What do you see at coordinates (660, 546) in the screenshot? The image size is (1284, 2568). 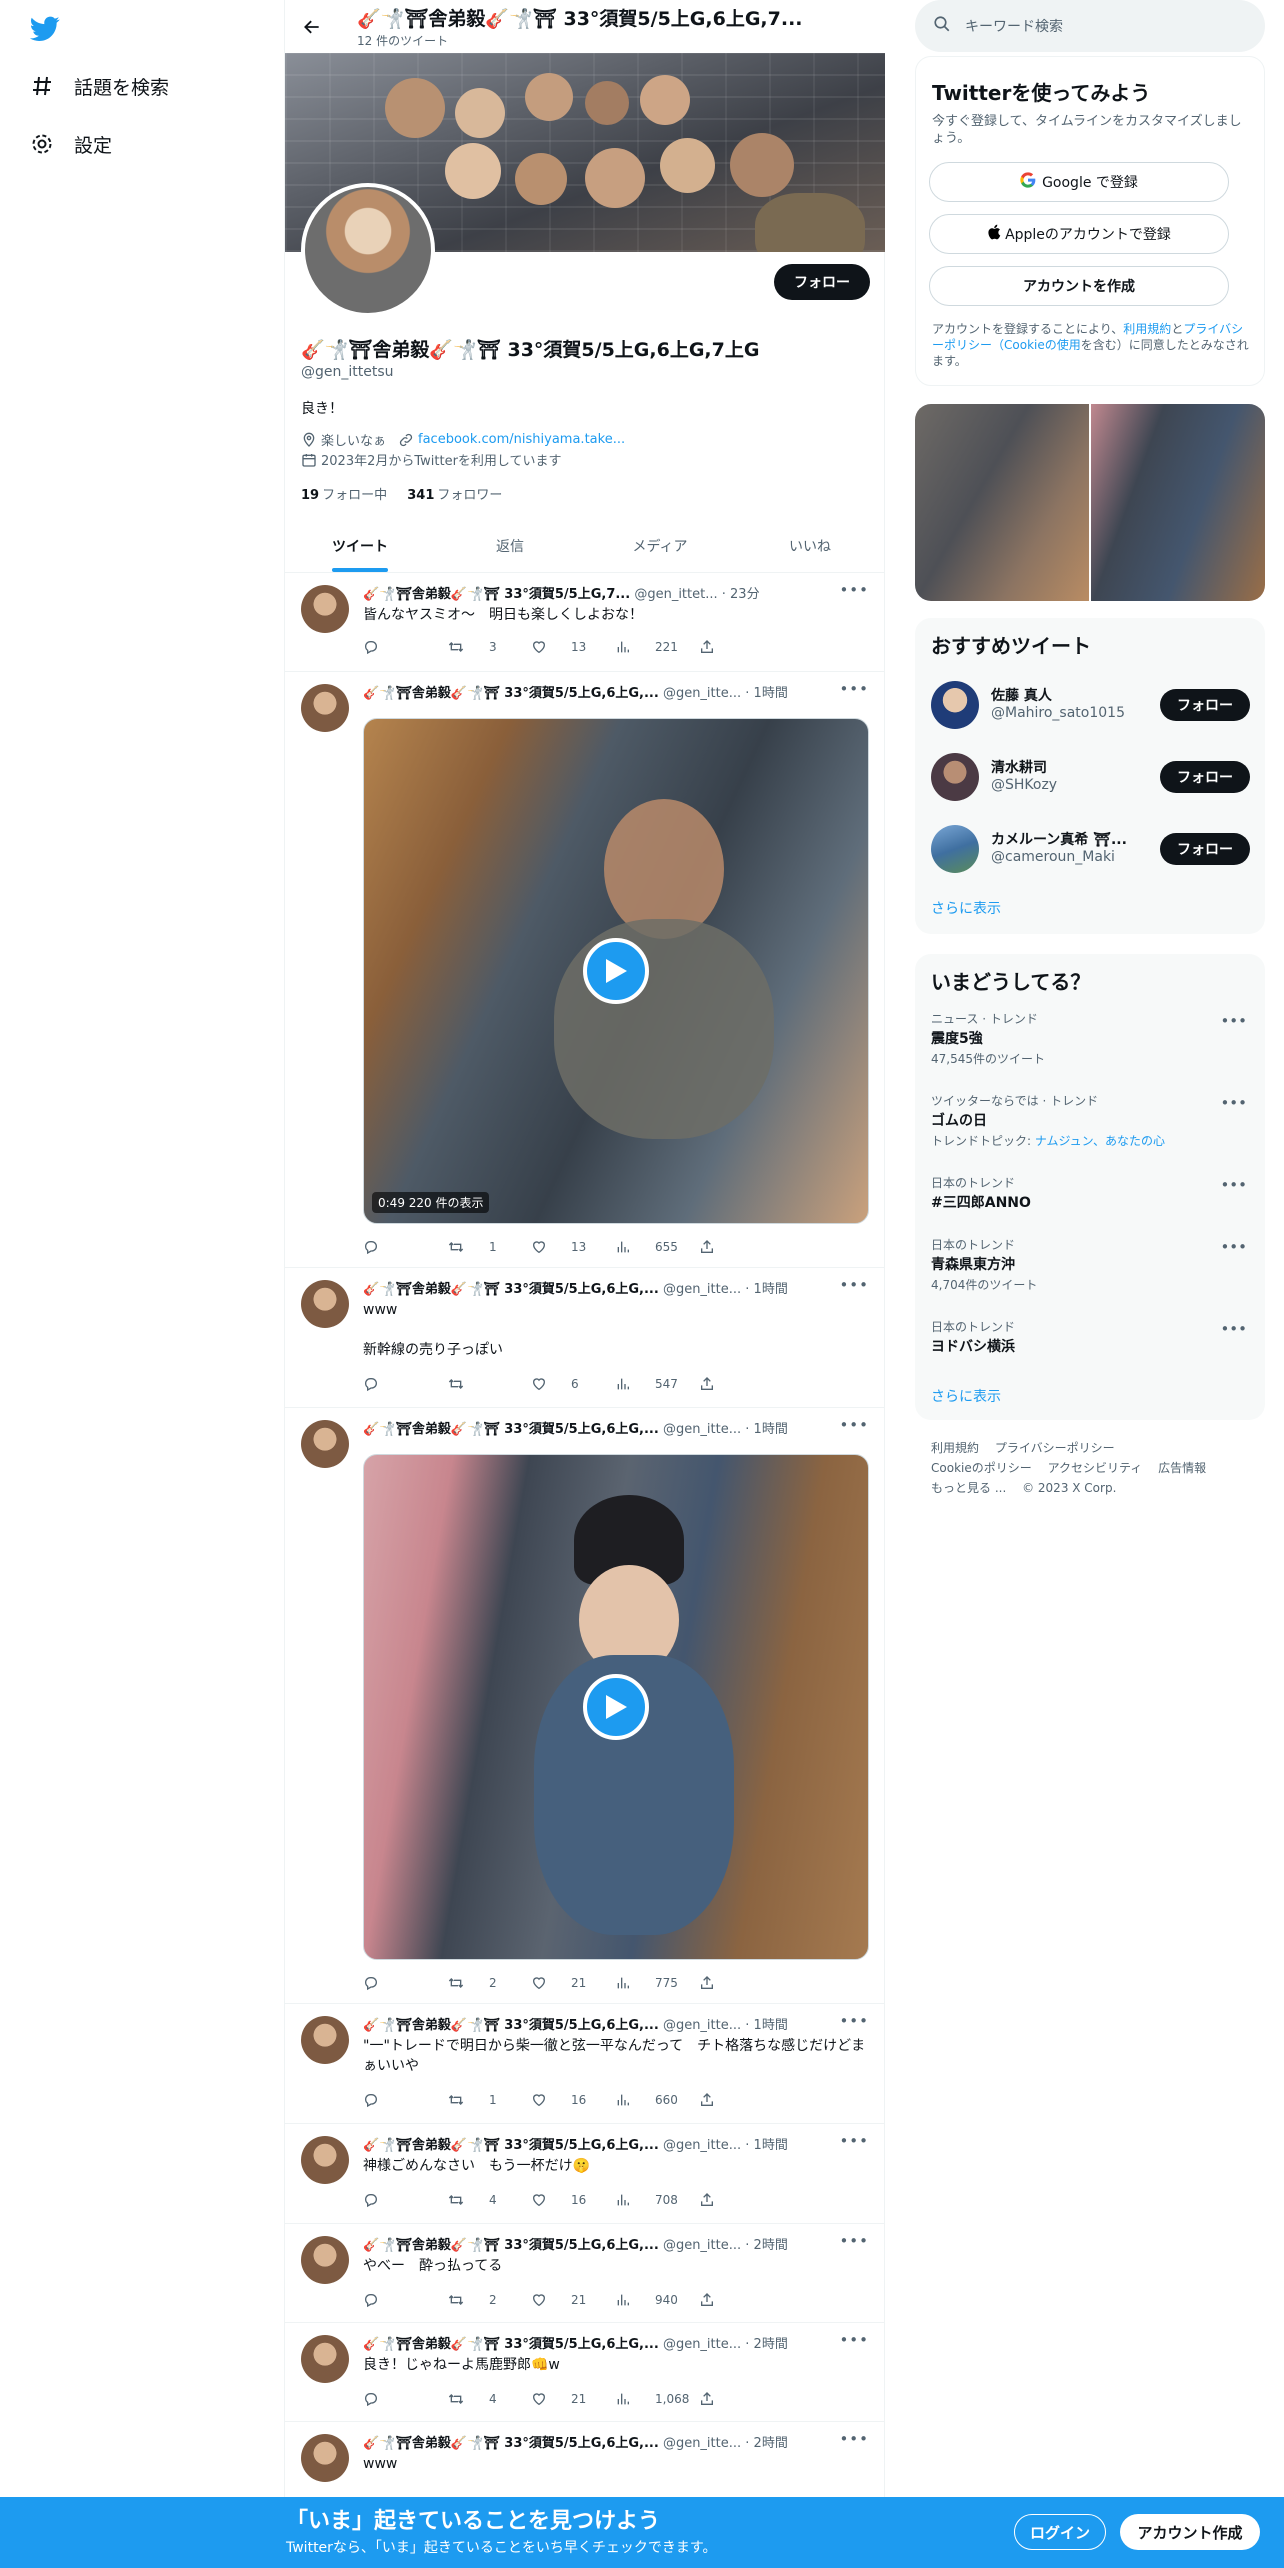 I see `tab-media: メディア` at bounding box center [660, 546].